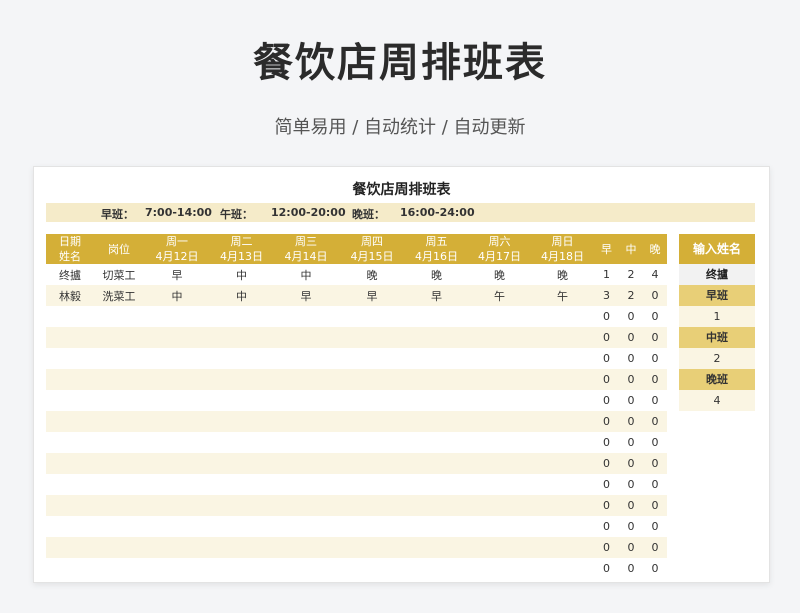 Image resolution: width=800 pixels, height=613 pixels. What do you see at coordinates (119, 295) in the screenshot?
I see `cell-position: 洗菜工` at bounding box center [119, 295].